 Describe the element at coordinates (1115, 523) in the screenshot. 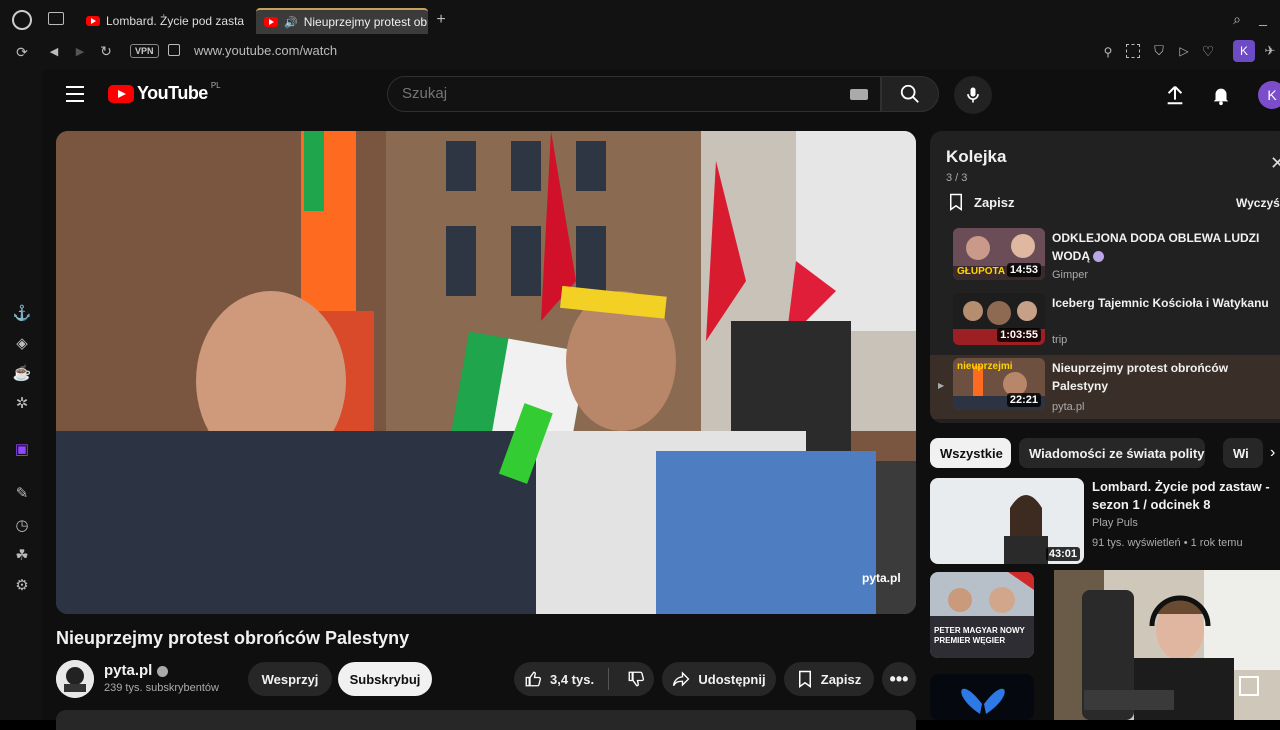

I see `recommendation-channel: Play Puls` at that location.